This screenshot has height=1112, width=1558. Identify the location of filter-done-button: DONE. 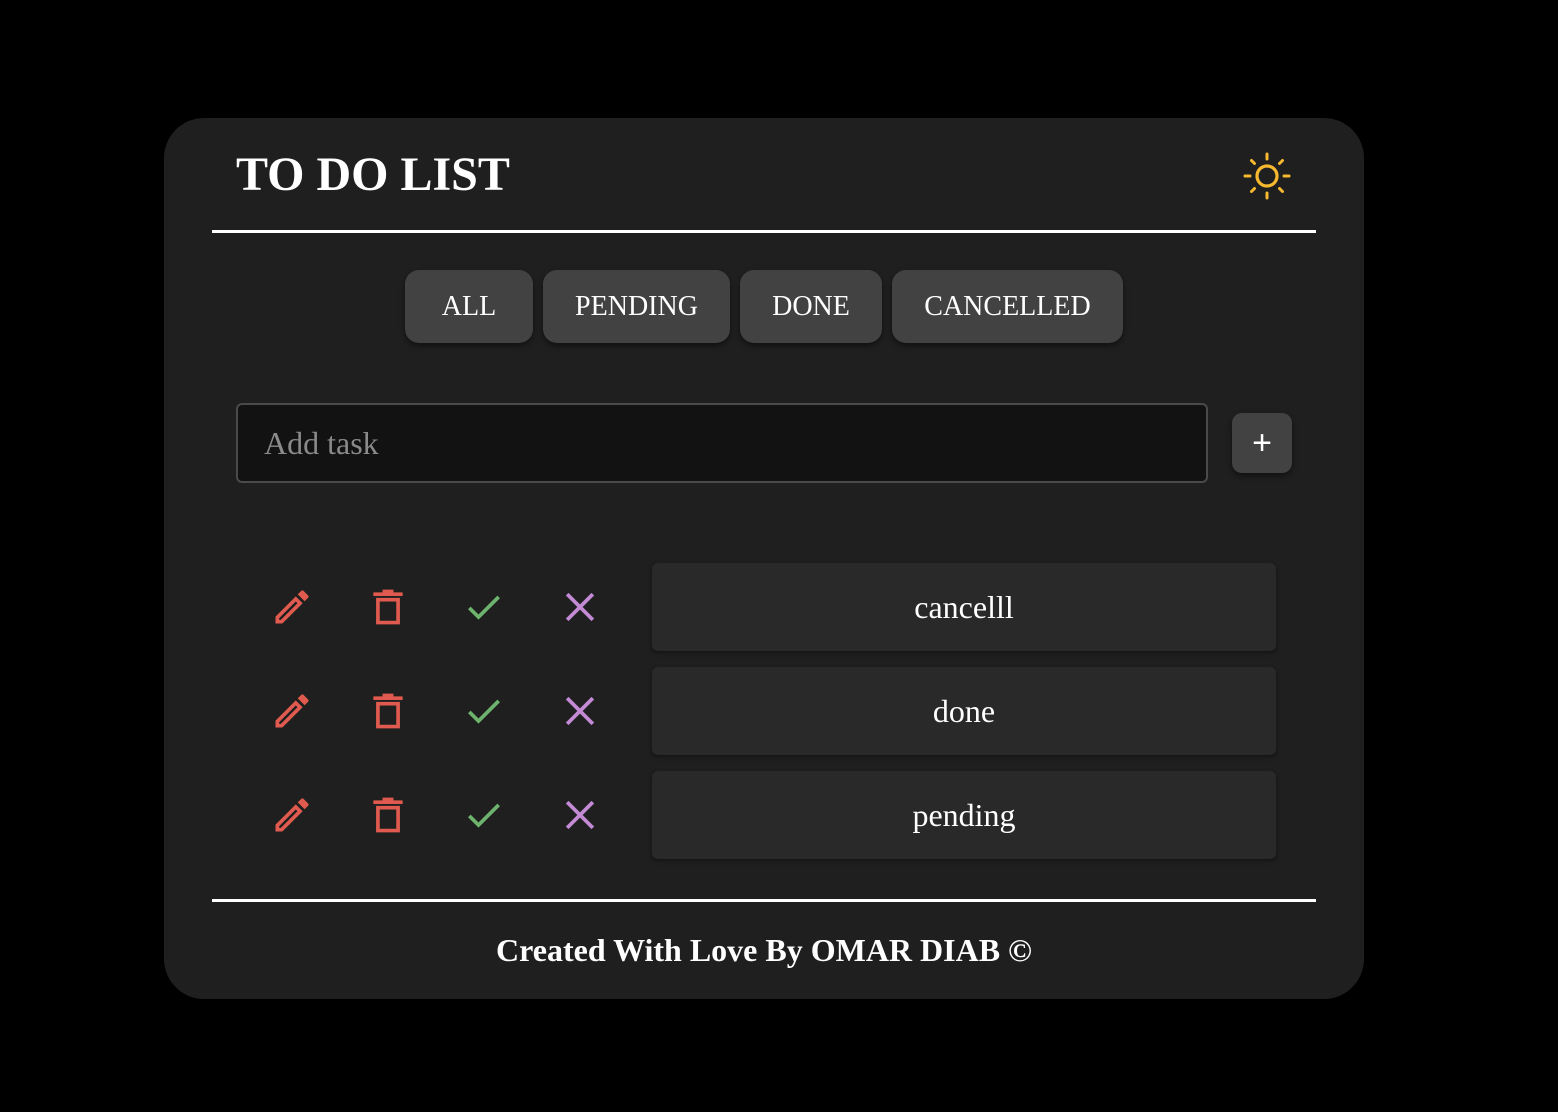
(811, 306).